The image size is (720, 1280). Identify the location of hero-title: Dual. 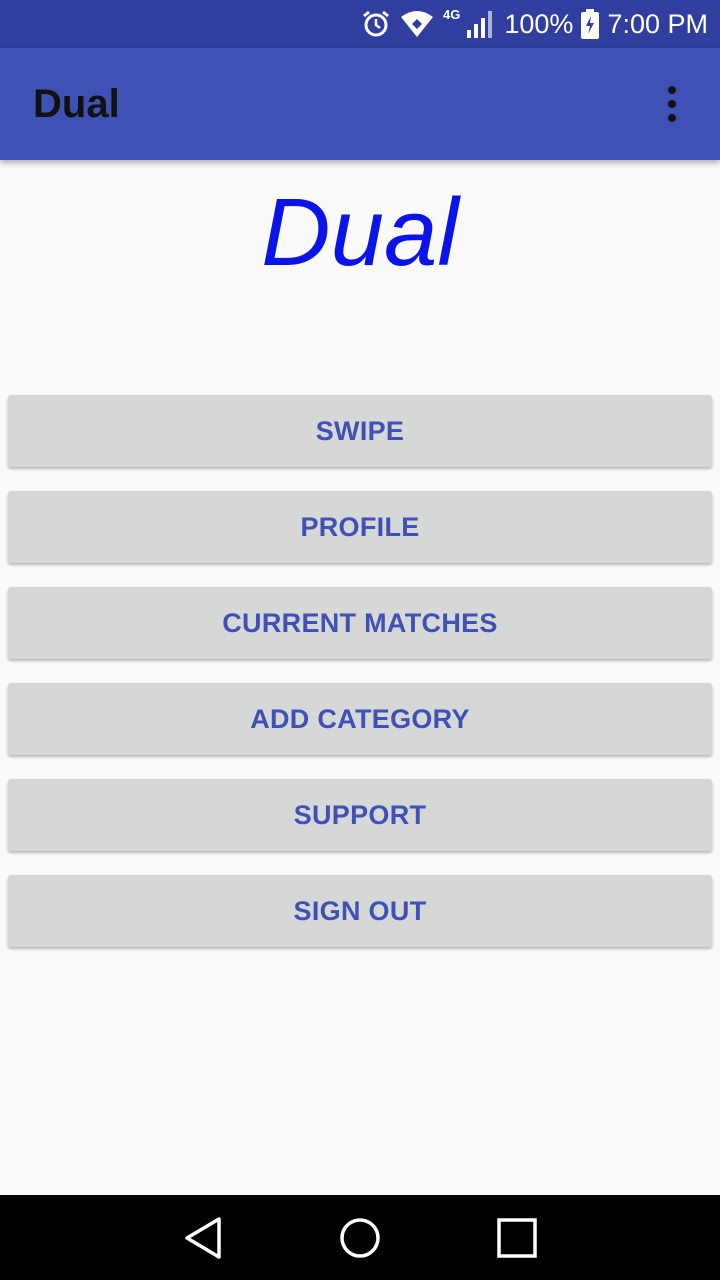
(360, 232).